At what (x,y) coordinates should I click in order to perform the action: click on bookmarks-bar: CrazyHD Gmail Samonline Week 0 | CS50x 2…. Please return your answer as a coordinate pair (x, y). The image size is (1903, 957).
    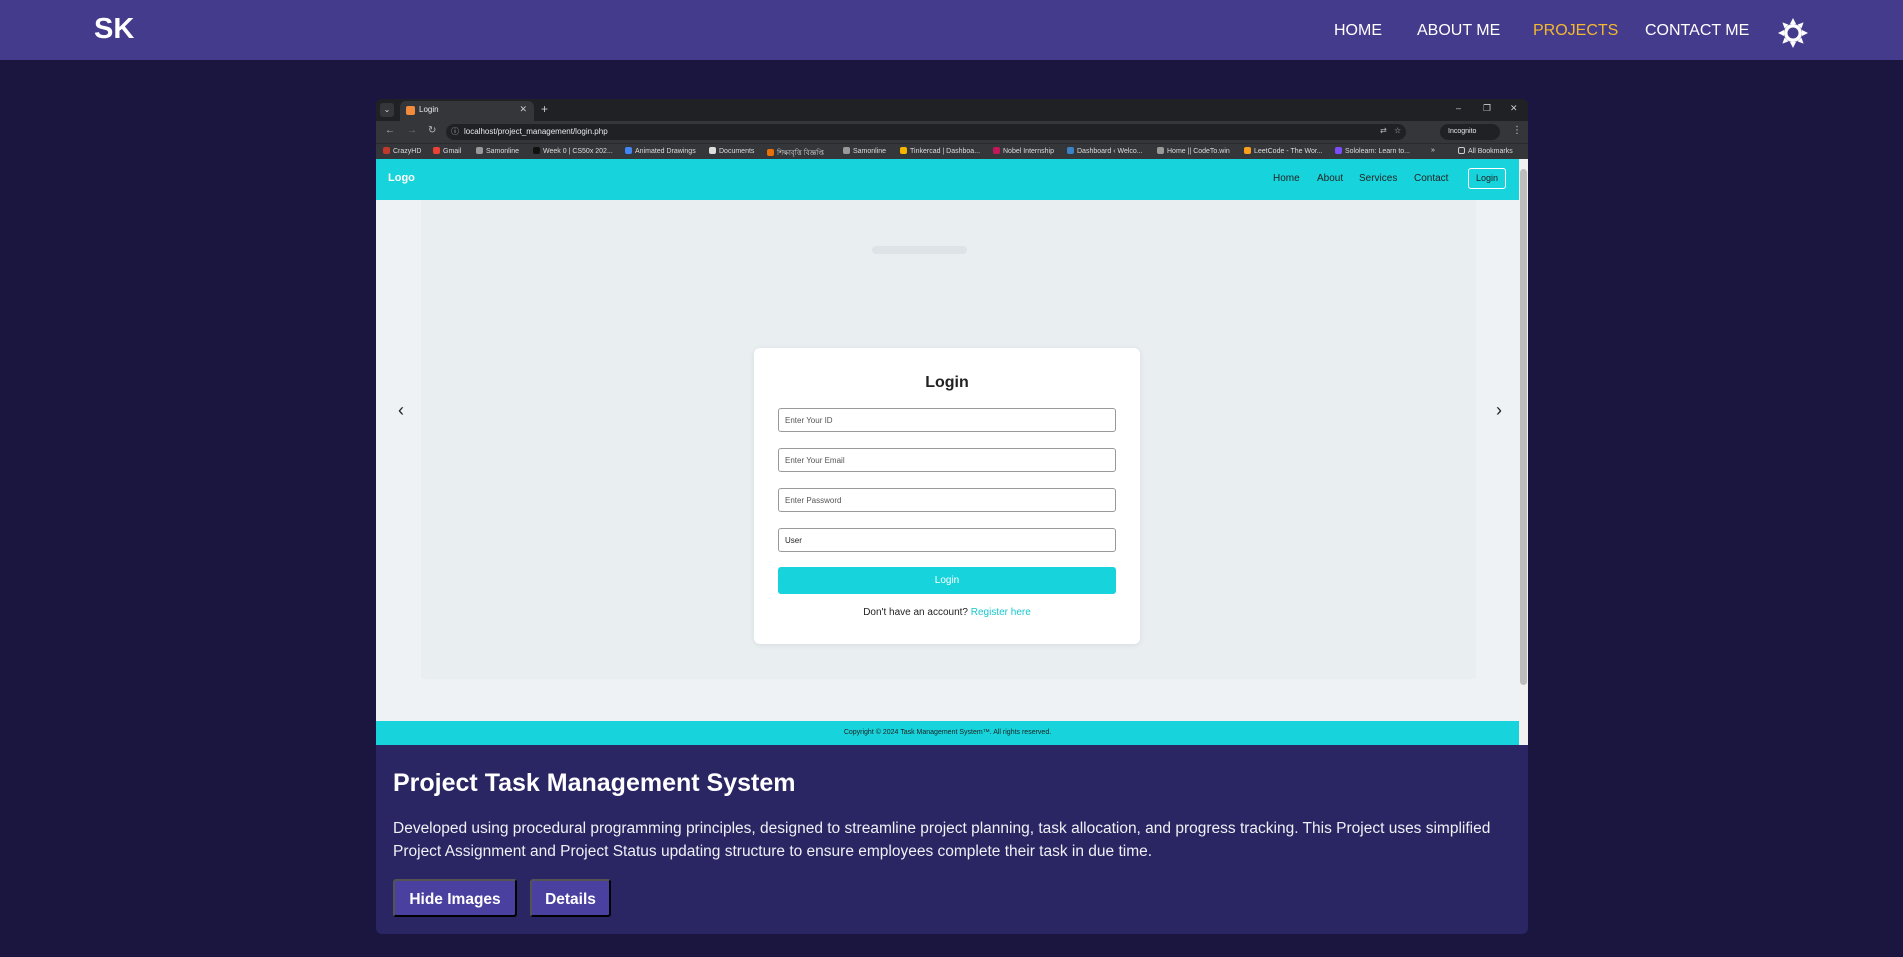
    Looking at the image, I should click on (952, 151).